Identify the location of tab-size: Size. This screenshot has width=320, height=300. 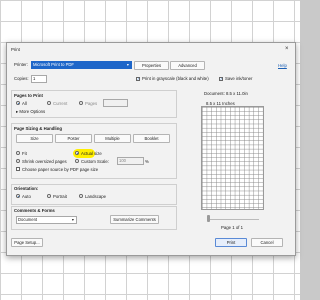
(34, 138).